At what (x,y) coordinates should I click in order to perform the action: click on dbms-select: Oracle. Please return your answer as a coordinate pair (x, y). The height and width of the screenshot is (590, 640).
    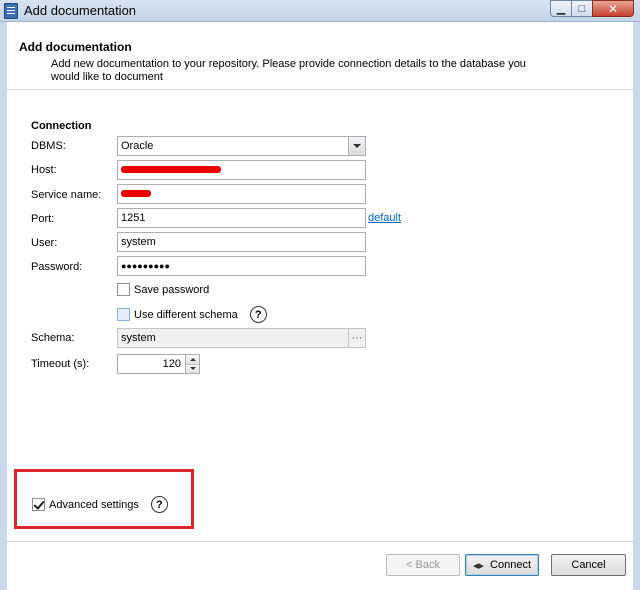
    Looking at the image, I should click on (241, 146).